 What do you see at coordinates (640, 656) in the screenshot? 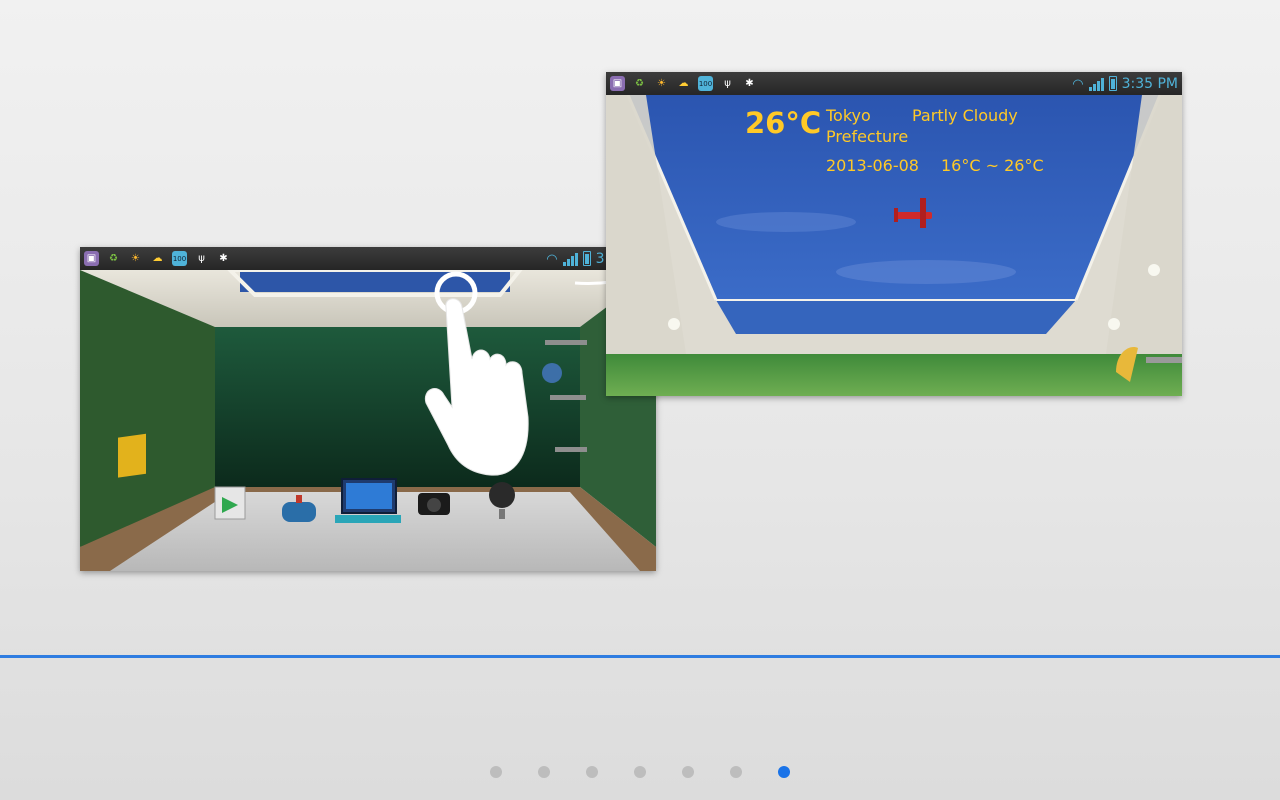
I see `divider-line` at bounding box center [640, 656].